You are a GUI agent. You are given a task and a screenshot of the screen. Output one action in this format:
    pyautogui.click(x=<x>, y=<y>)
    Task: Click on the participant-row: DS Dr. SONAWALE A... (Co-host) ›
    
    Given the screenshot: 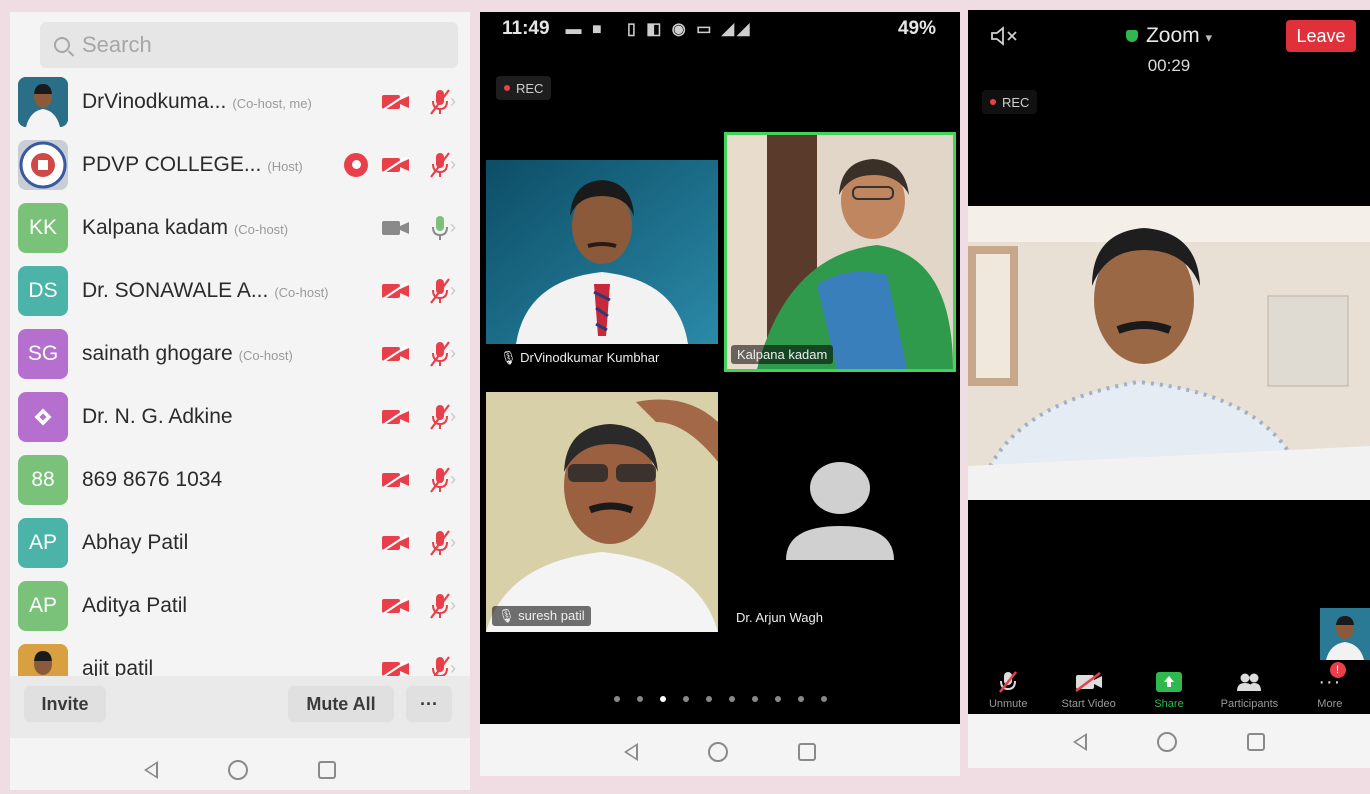 What is the action you would take?
    pyautogui.click(x=240, y=290)
    